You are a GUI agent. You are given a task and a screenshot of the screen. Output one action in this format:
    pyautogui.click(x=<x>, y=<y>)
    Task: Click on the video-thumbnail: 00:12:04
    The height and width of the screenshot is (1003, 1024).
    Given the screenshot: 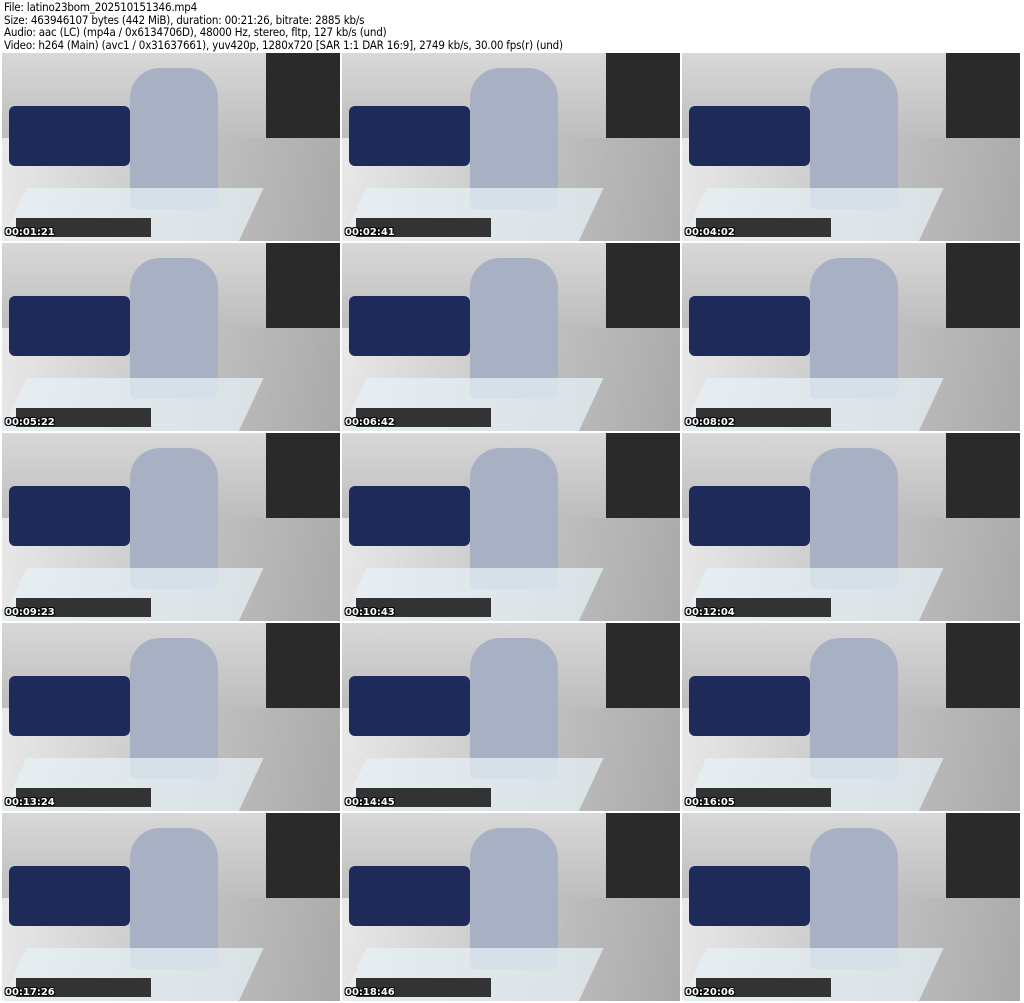 What is the action you would take?
    pyautogui.click(x=851, y=527)
    